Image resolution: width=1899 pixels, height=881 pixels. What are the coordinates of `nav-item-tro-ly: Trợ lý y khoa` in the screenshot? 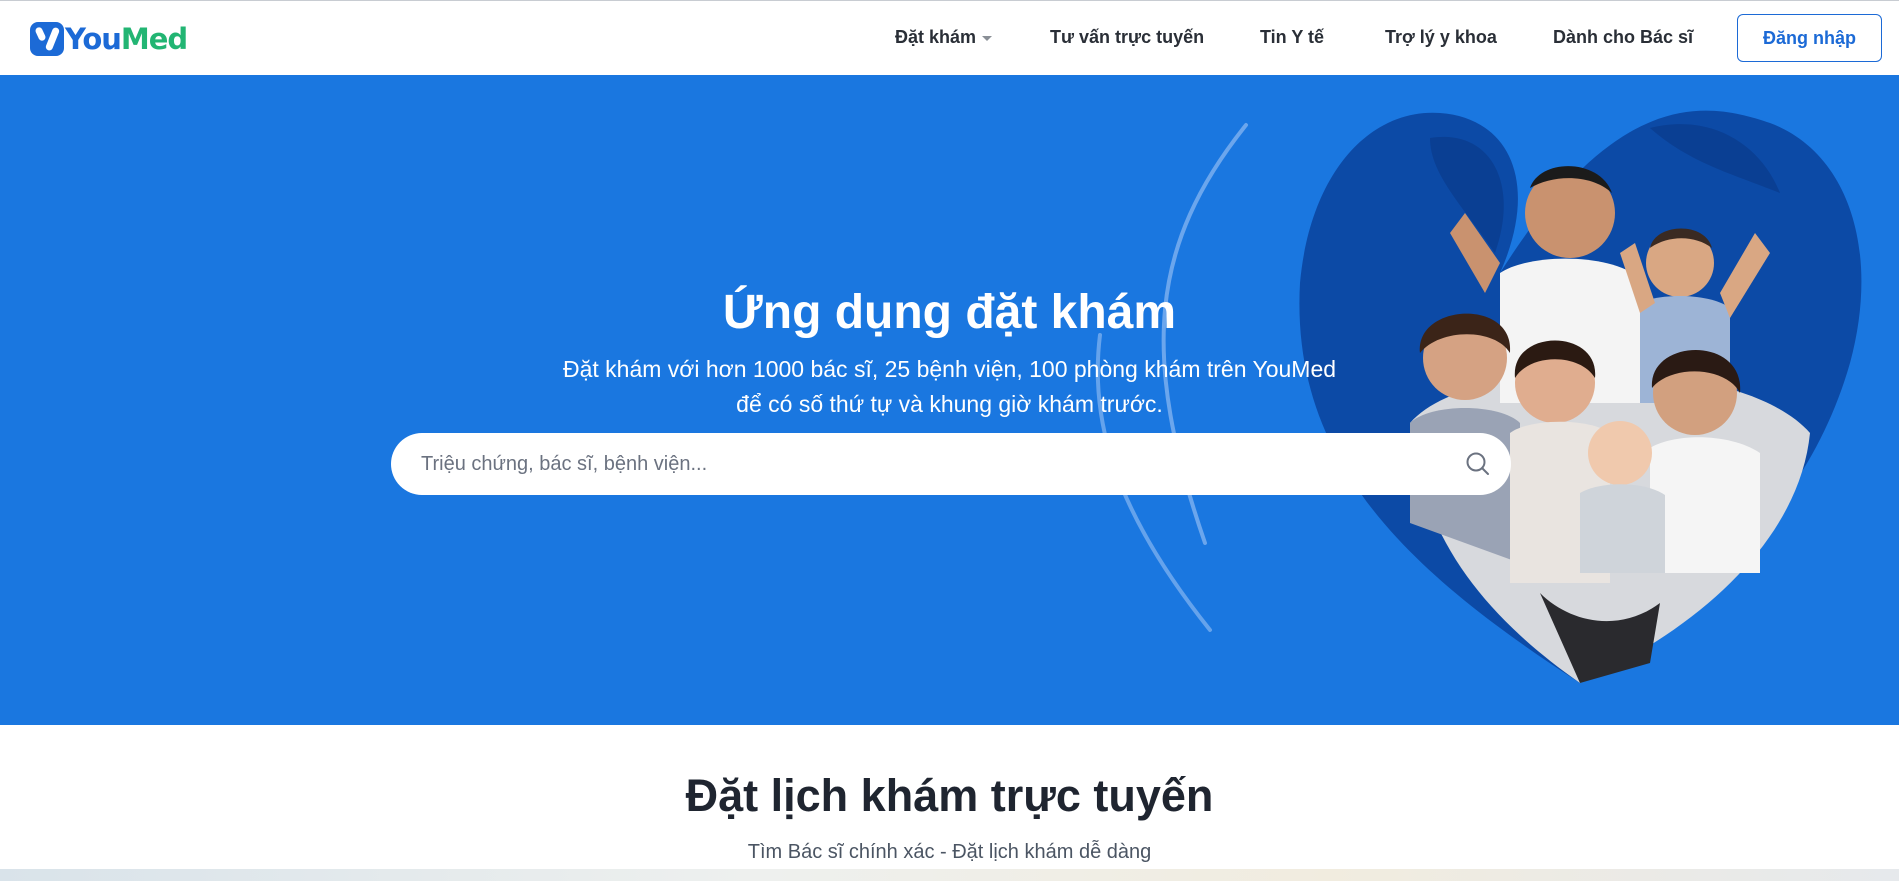 It's located at (1441, 37).